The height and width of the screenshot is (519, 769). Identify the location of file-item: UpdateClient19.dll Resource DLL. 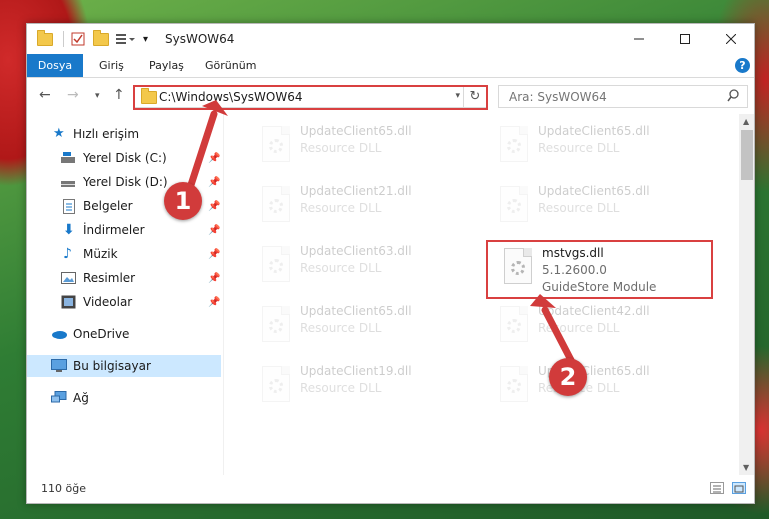
(354, 388).